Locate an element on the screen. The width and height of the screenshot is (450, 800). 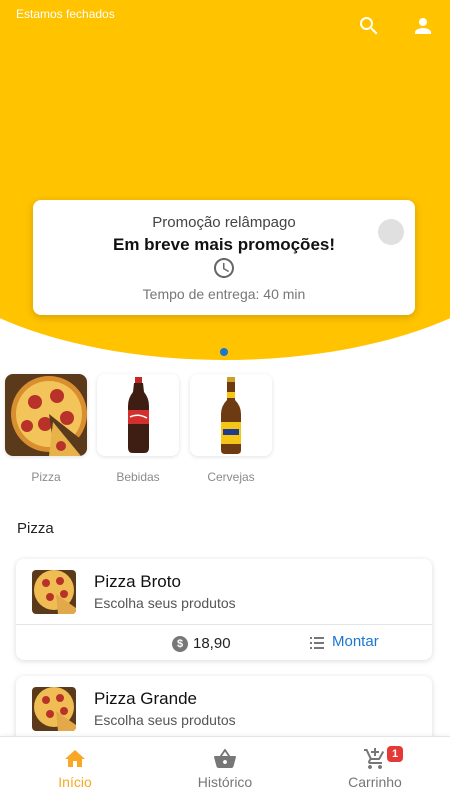
promo-subtitle: Promoção relâmpago is located at coordinates (224, 222).